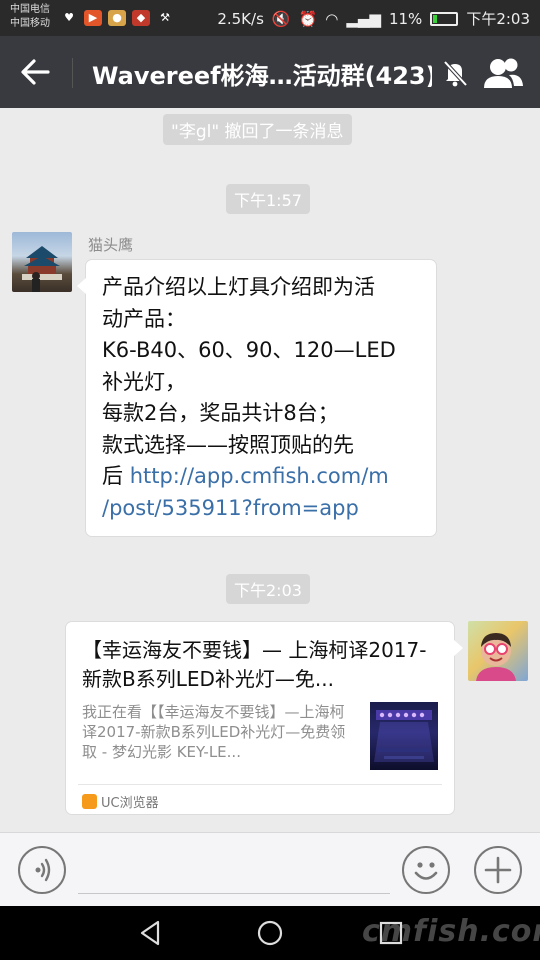 This screenshot has height=960, width=540. I want to click on notification-icons: ♥ ▶ ● ◆ ⚒, so click(117, 18).